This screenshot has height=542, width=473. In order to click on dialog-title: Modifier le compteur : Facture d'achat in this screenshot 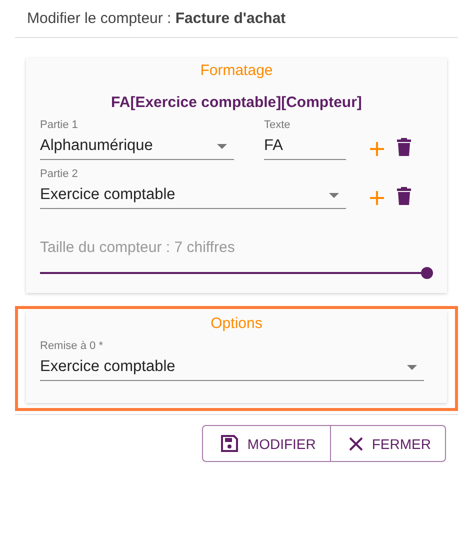, I will do `click(156, 19)`.